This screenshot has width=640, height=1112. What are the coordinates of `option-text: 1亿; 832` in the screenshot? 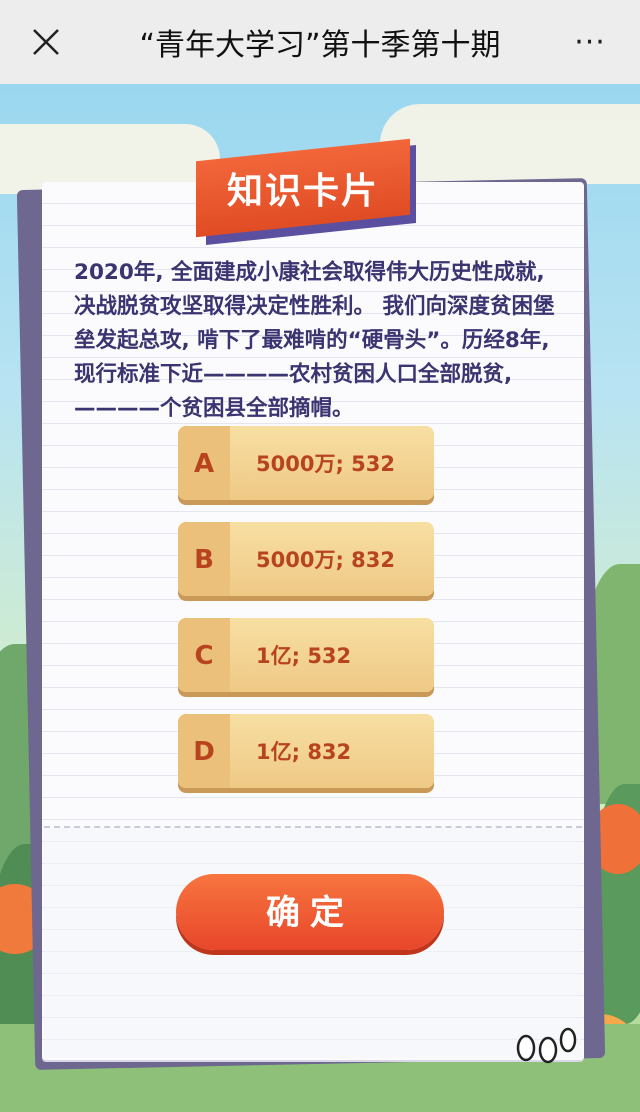 It's located at (304, 752).